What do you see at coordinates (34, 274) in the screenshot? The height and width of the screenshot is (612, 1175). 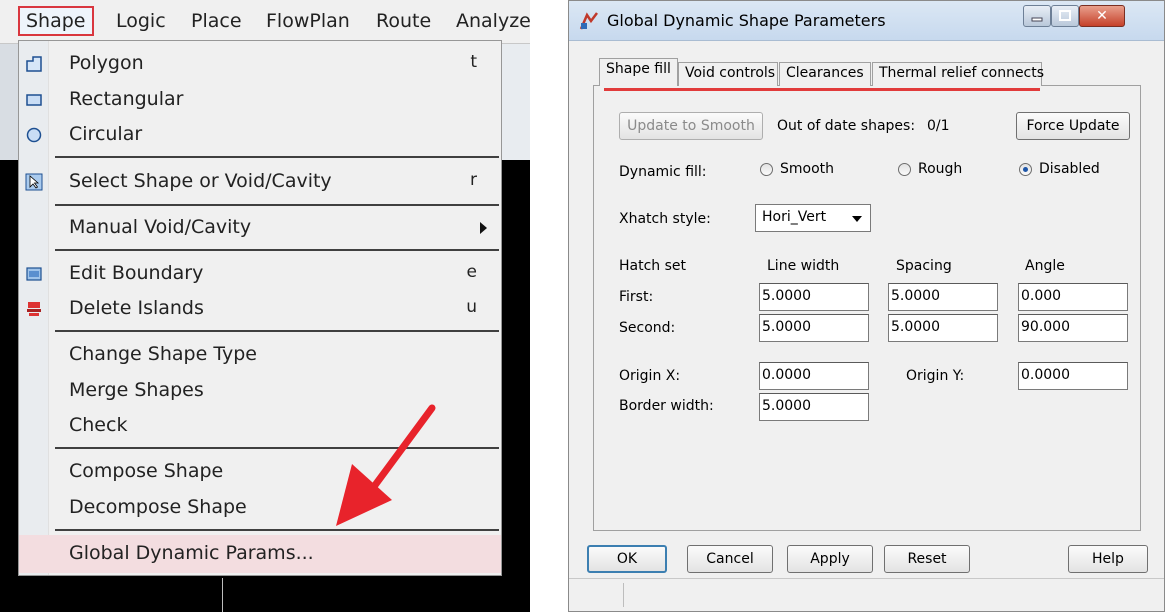 I see `edit-boundary-icon` at bounding box center [34, 274].